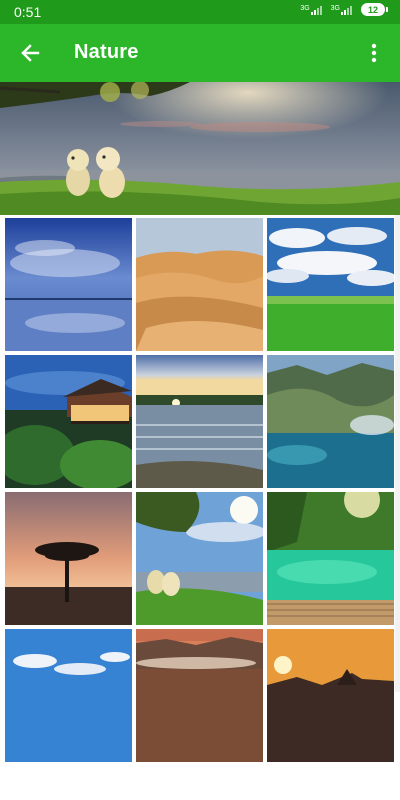 This screenshot has height=800, width=400. I want to click on grid-scroll-edge, so click(397, 453).